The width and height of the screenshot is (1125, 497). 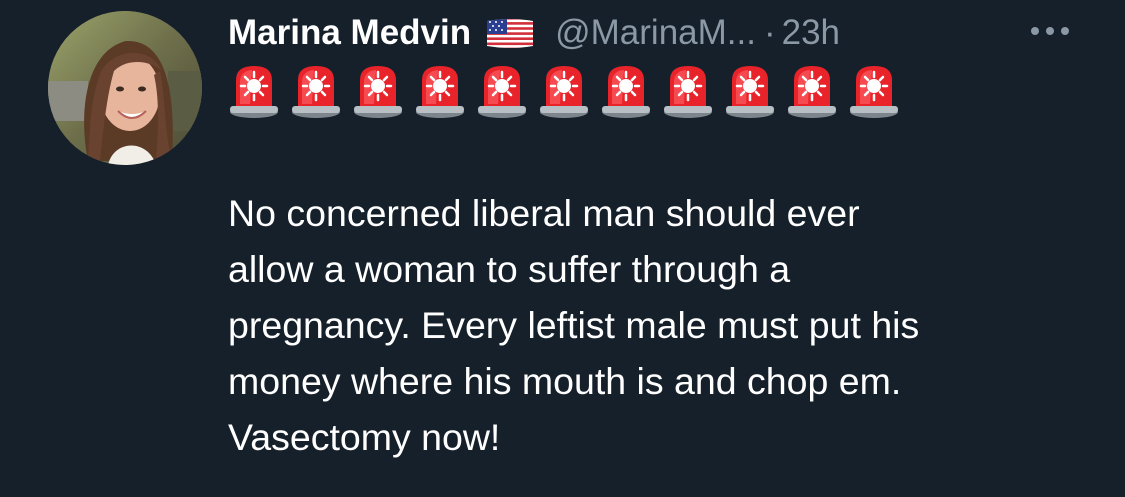 I want to click on siren-emoji-row, so click(x=569, y=91).